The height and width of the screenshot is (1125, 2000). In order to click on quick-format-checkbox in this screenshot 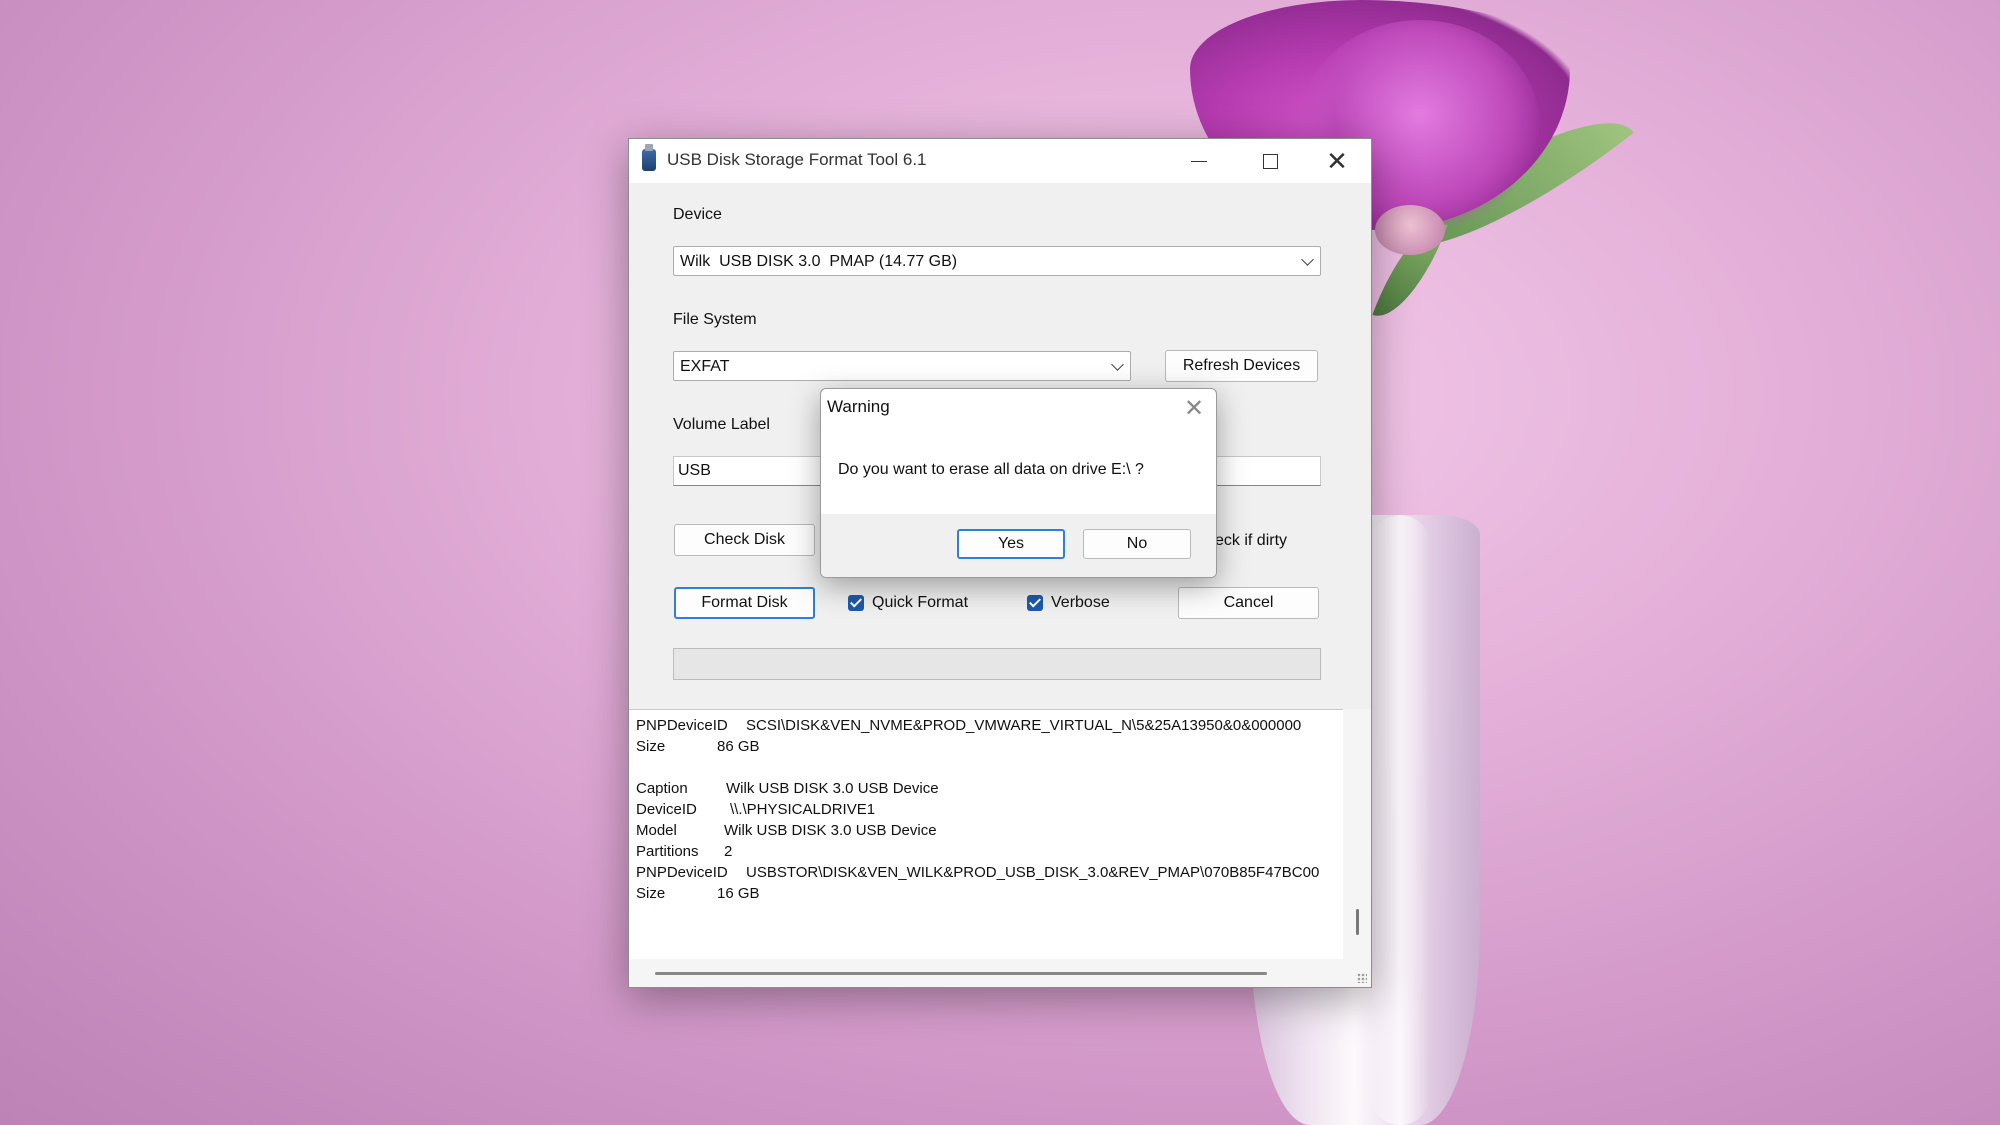, I will do `click(856, 603)`.